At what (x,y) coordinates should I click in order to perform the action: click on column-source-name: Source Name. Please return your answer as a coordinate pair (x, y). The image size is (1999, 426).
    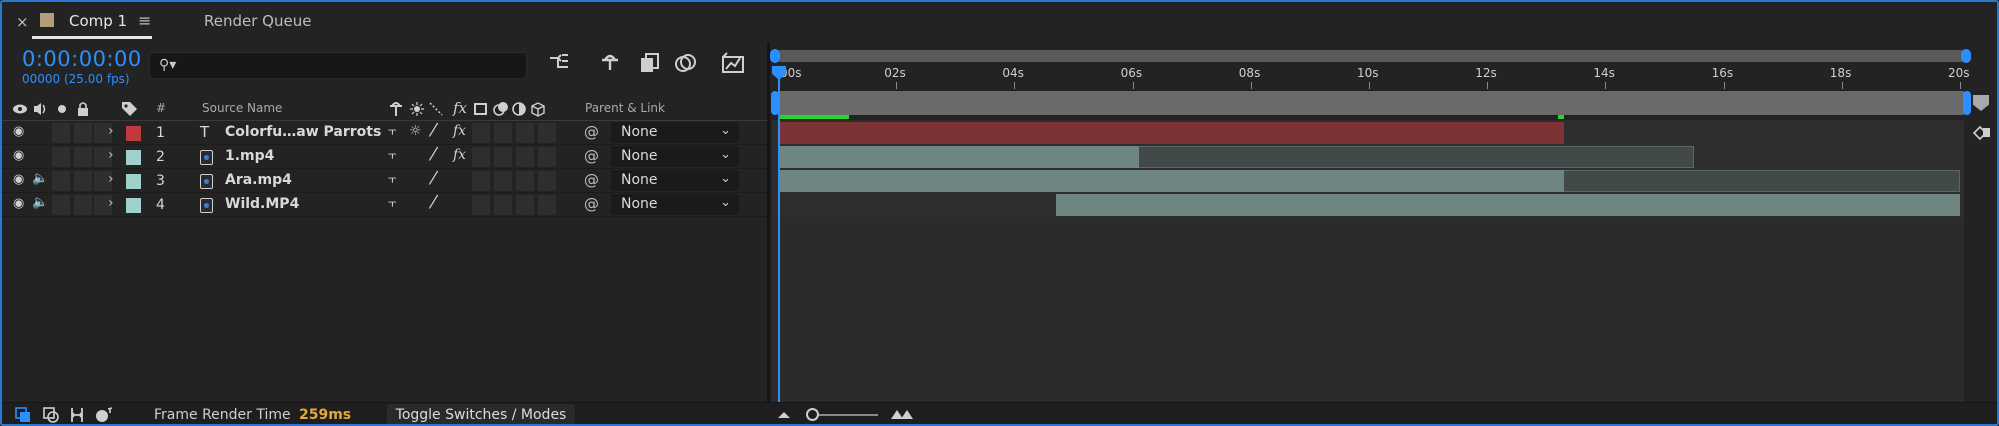
    Looking at the image, I should click on (242, 108).